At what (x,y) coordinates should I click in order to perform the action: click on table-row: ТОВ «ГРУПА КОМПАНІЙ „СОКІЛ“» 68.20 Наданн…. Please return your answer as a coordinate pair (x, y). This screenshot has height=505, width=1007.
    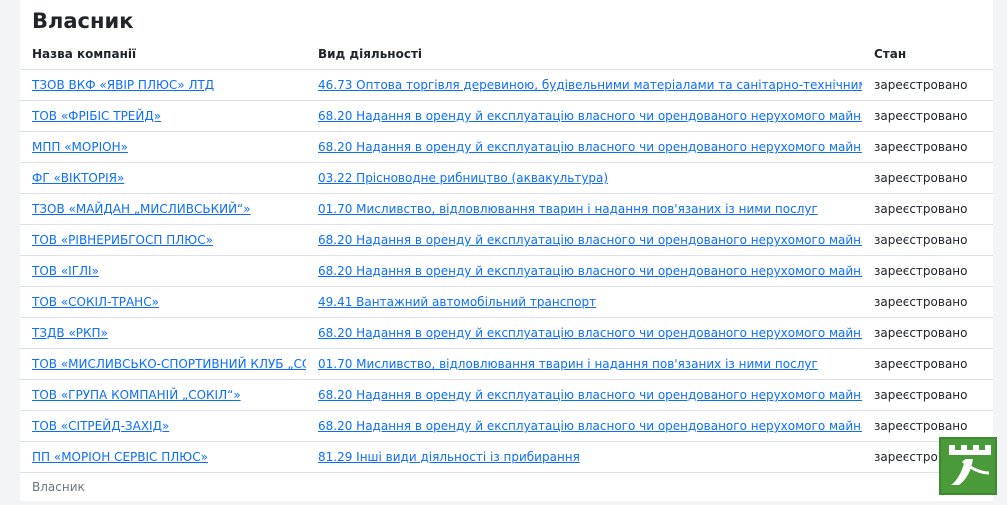
    Looking at the image, I should click on (506, 395).